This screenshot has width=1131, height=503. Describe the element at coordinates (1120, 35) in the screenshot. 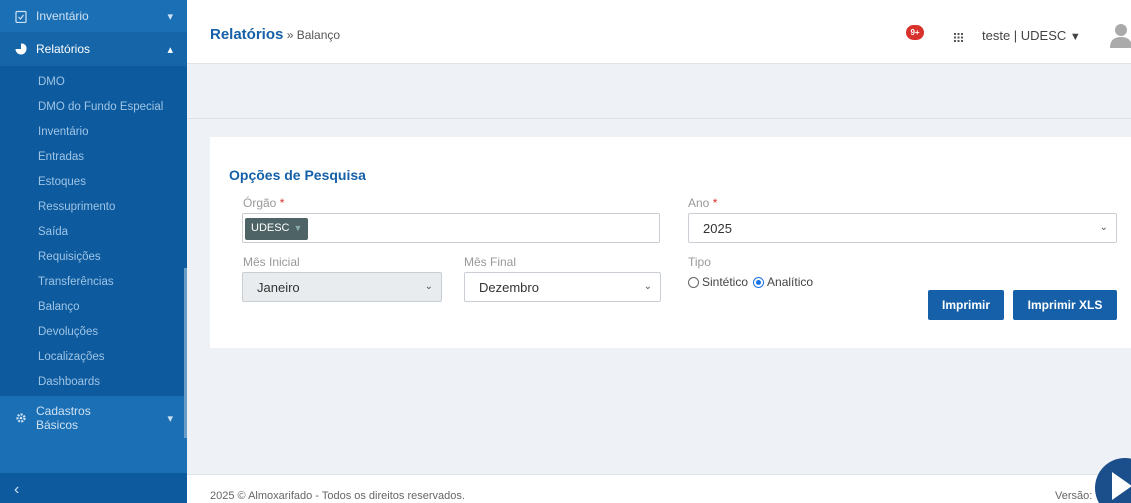

I see `avatar` at that location.